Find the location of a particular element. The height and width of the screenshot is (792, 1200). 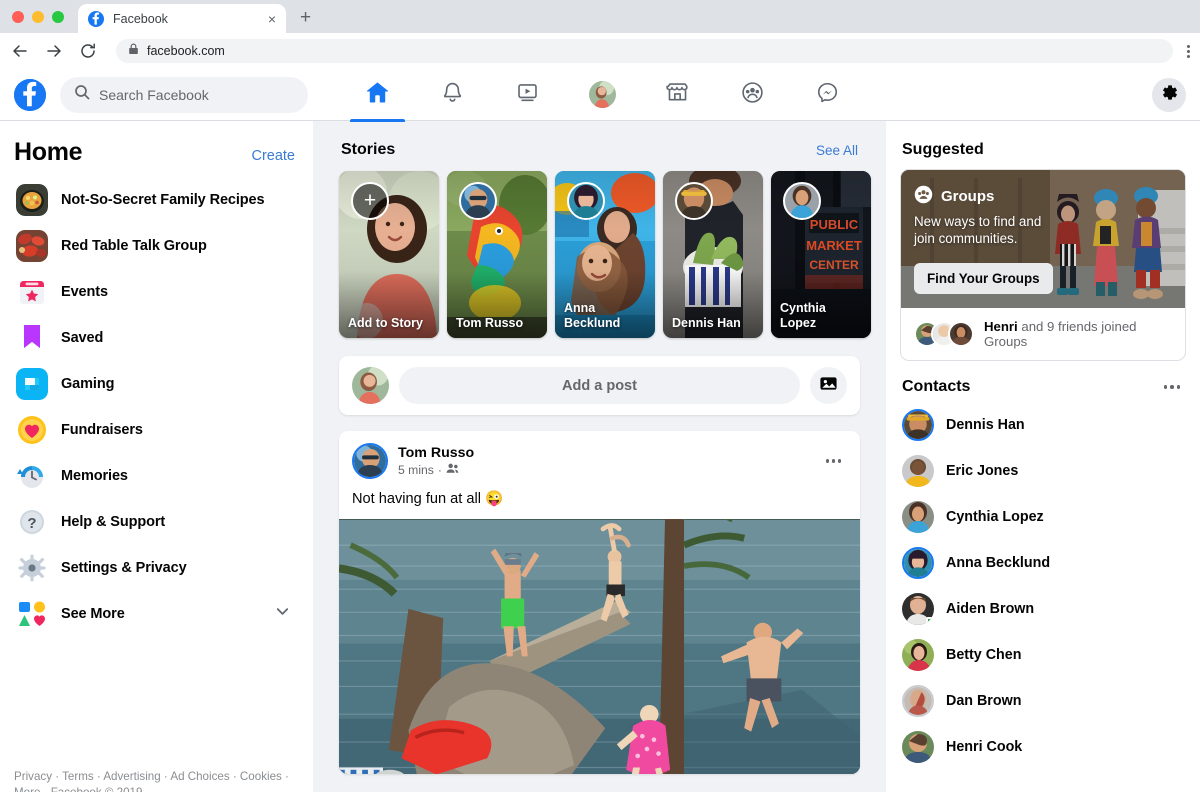

contact-row: Dennis Han is located at coordinates (1043, 425).